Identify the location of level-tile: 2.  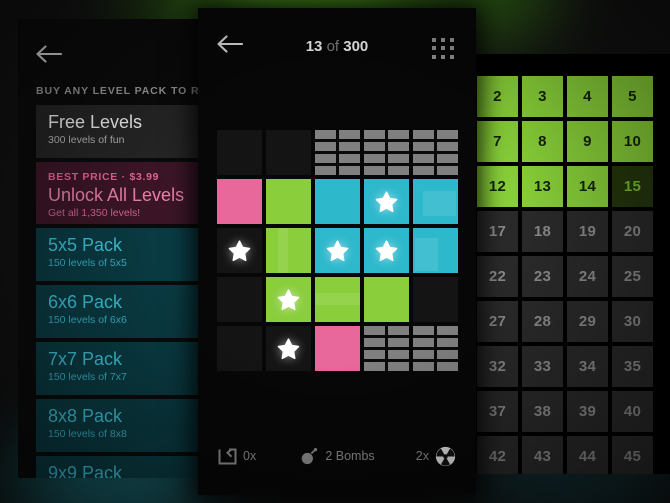
(497, 96).